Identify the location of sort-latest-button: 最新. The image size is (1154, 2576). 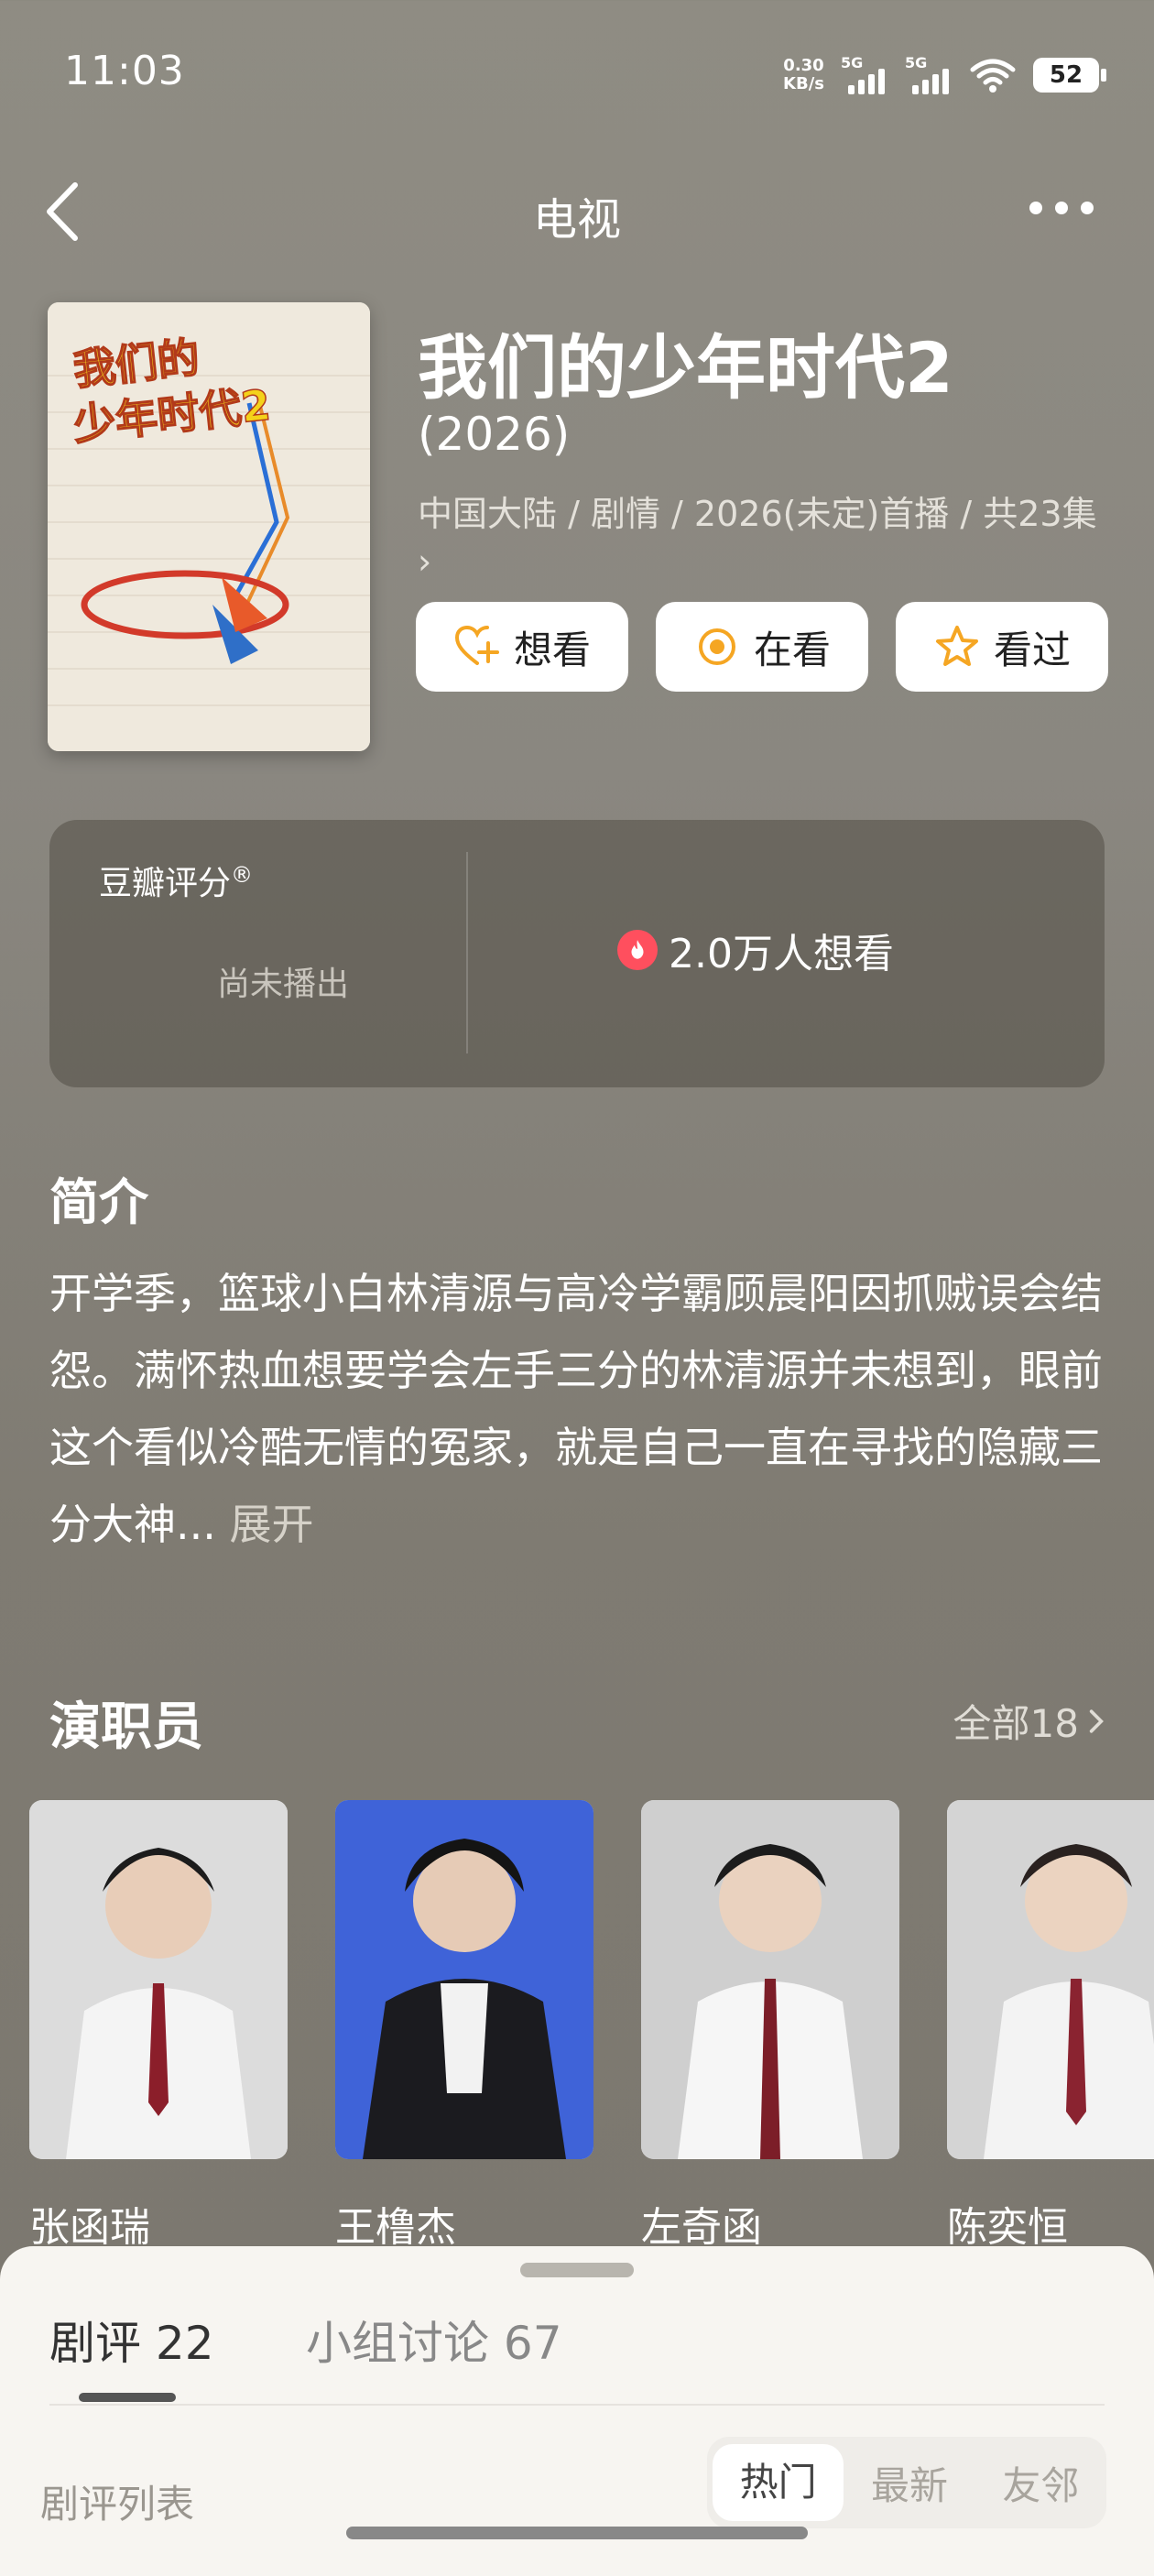
(909, 2483).